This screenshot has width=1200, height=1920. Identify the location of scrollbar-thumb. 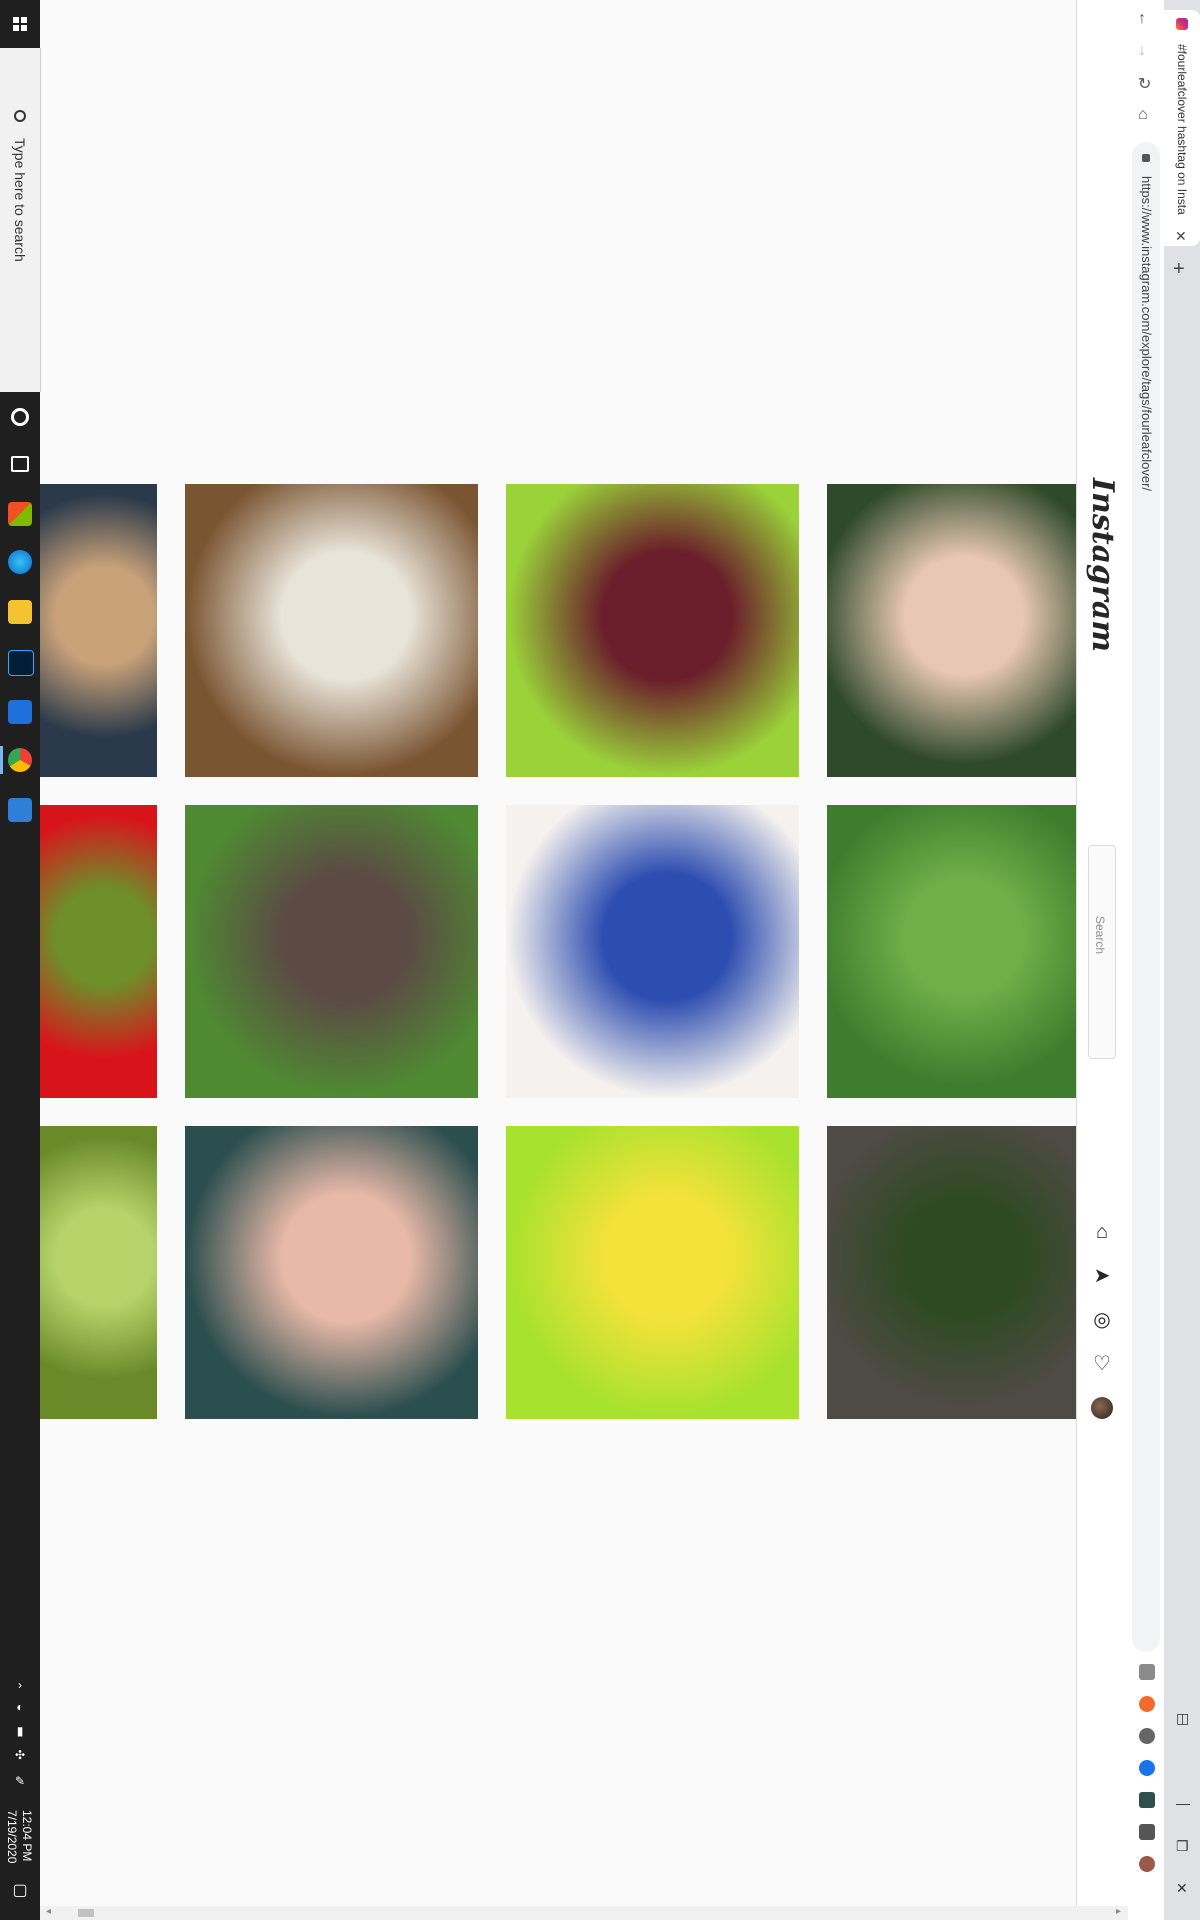
(86, 1913).